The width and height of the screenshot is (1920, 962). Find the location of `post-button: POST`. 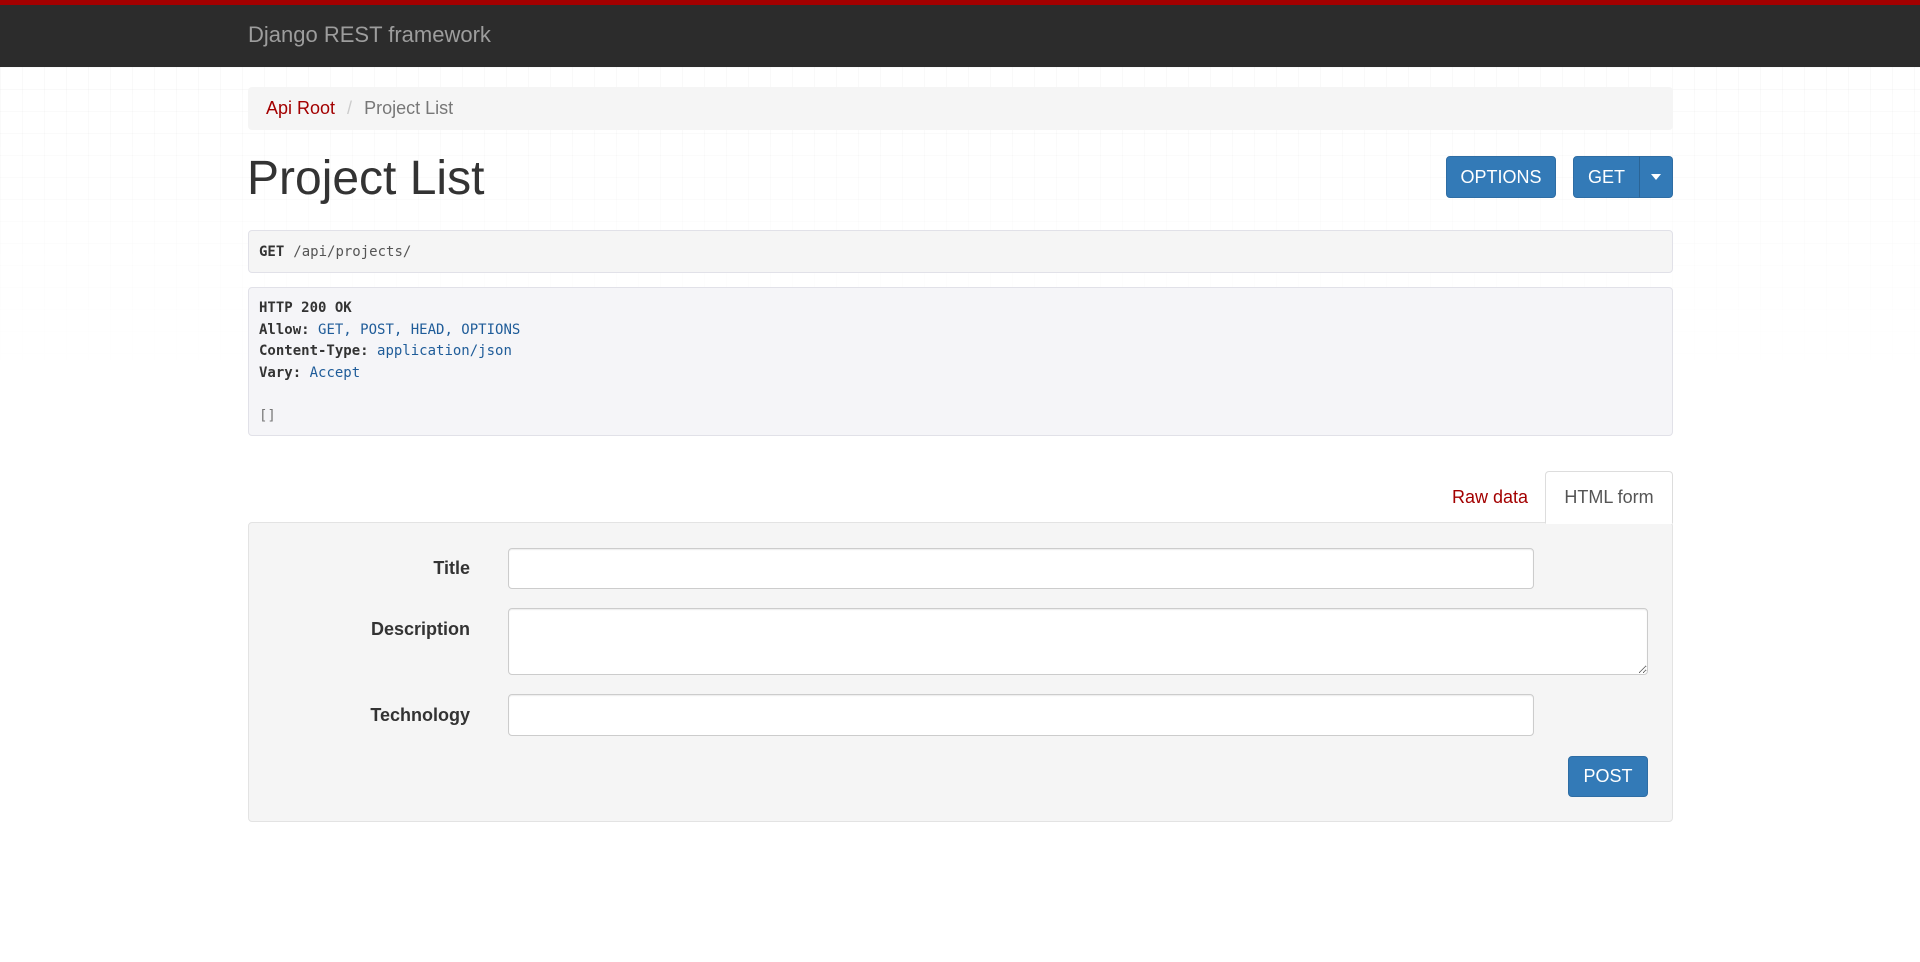

post-button: POST is located at coordinates (1608, 776).